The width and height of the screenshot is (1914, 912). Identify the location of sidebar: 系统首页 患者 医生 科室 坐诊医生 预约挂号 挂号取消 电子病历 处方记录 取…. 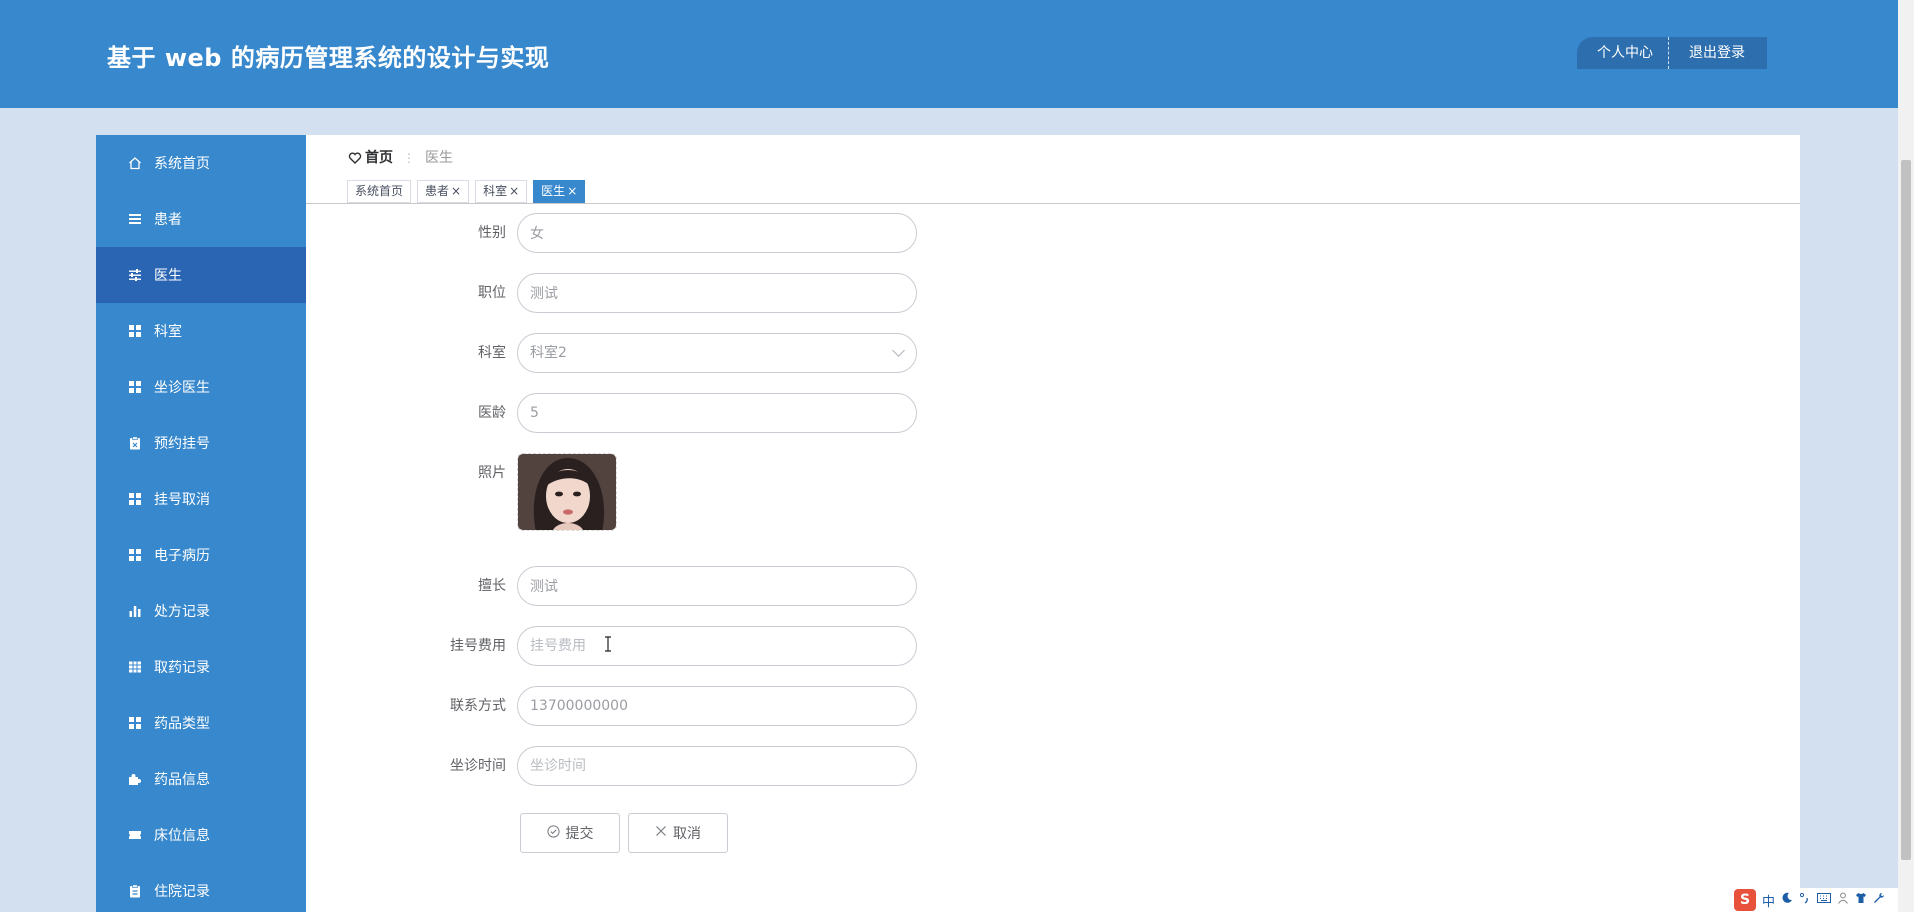
(201, 523).